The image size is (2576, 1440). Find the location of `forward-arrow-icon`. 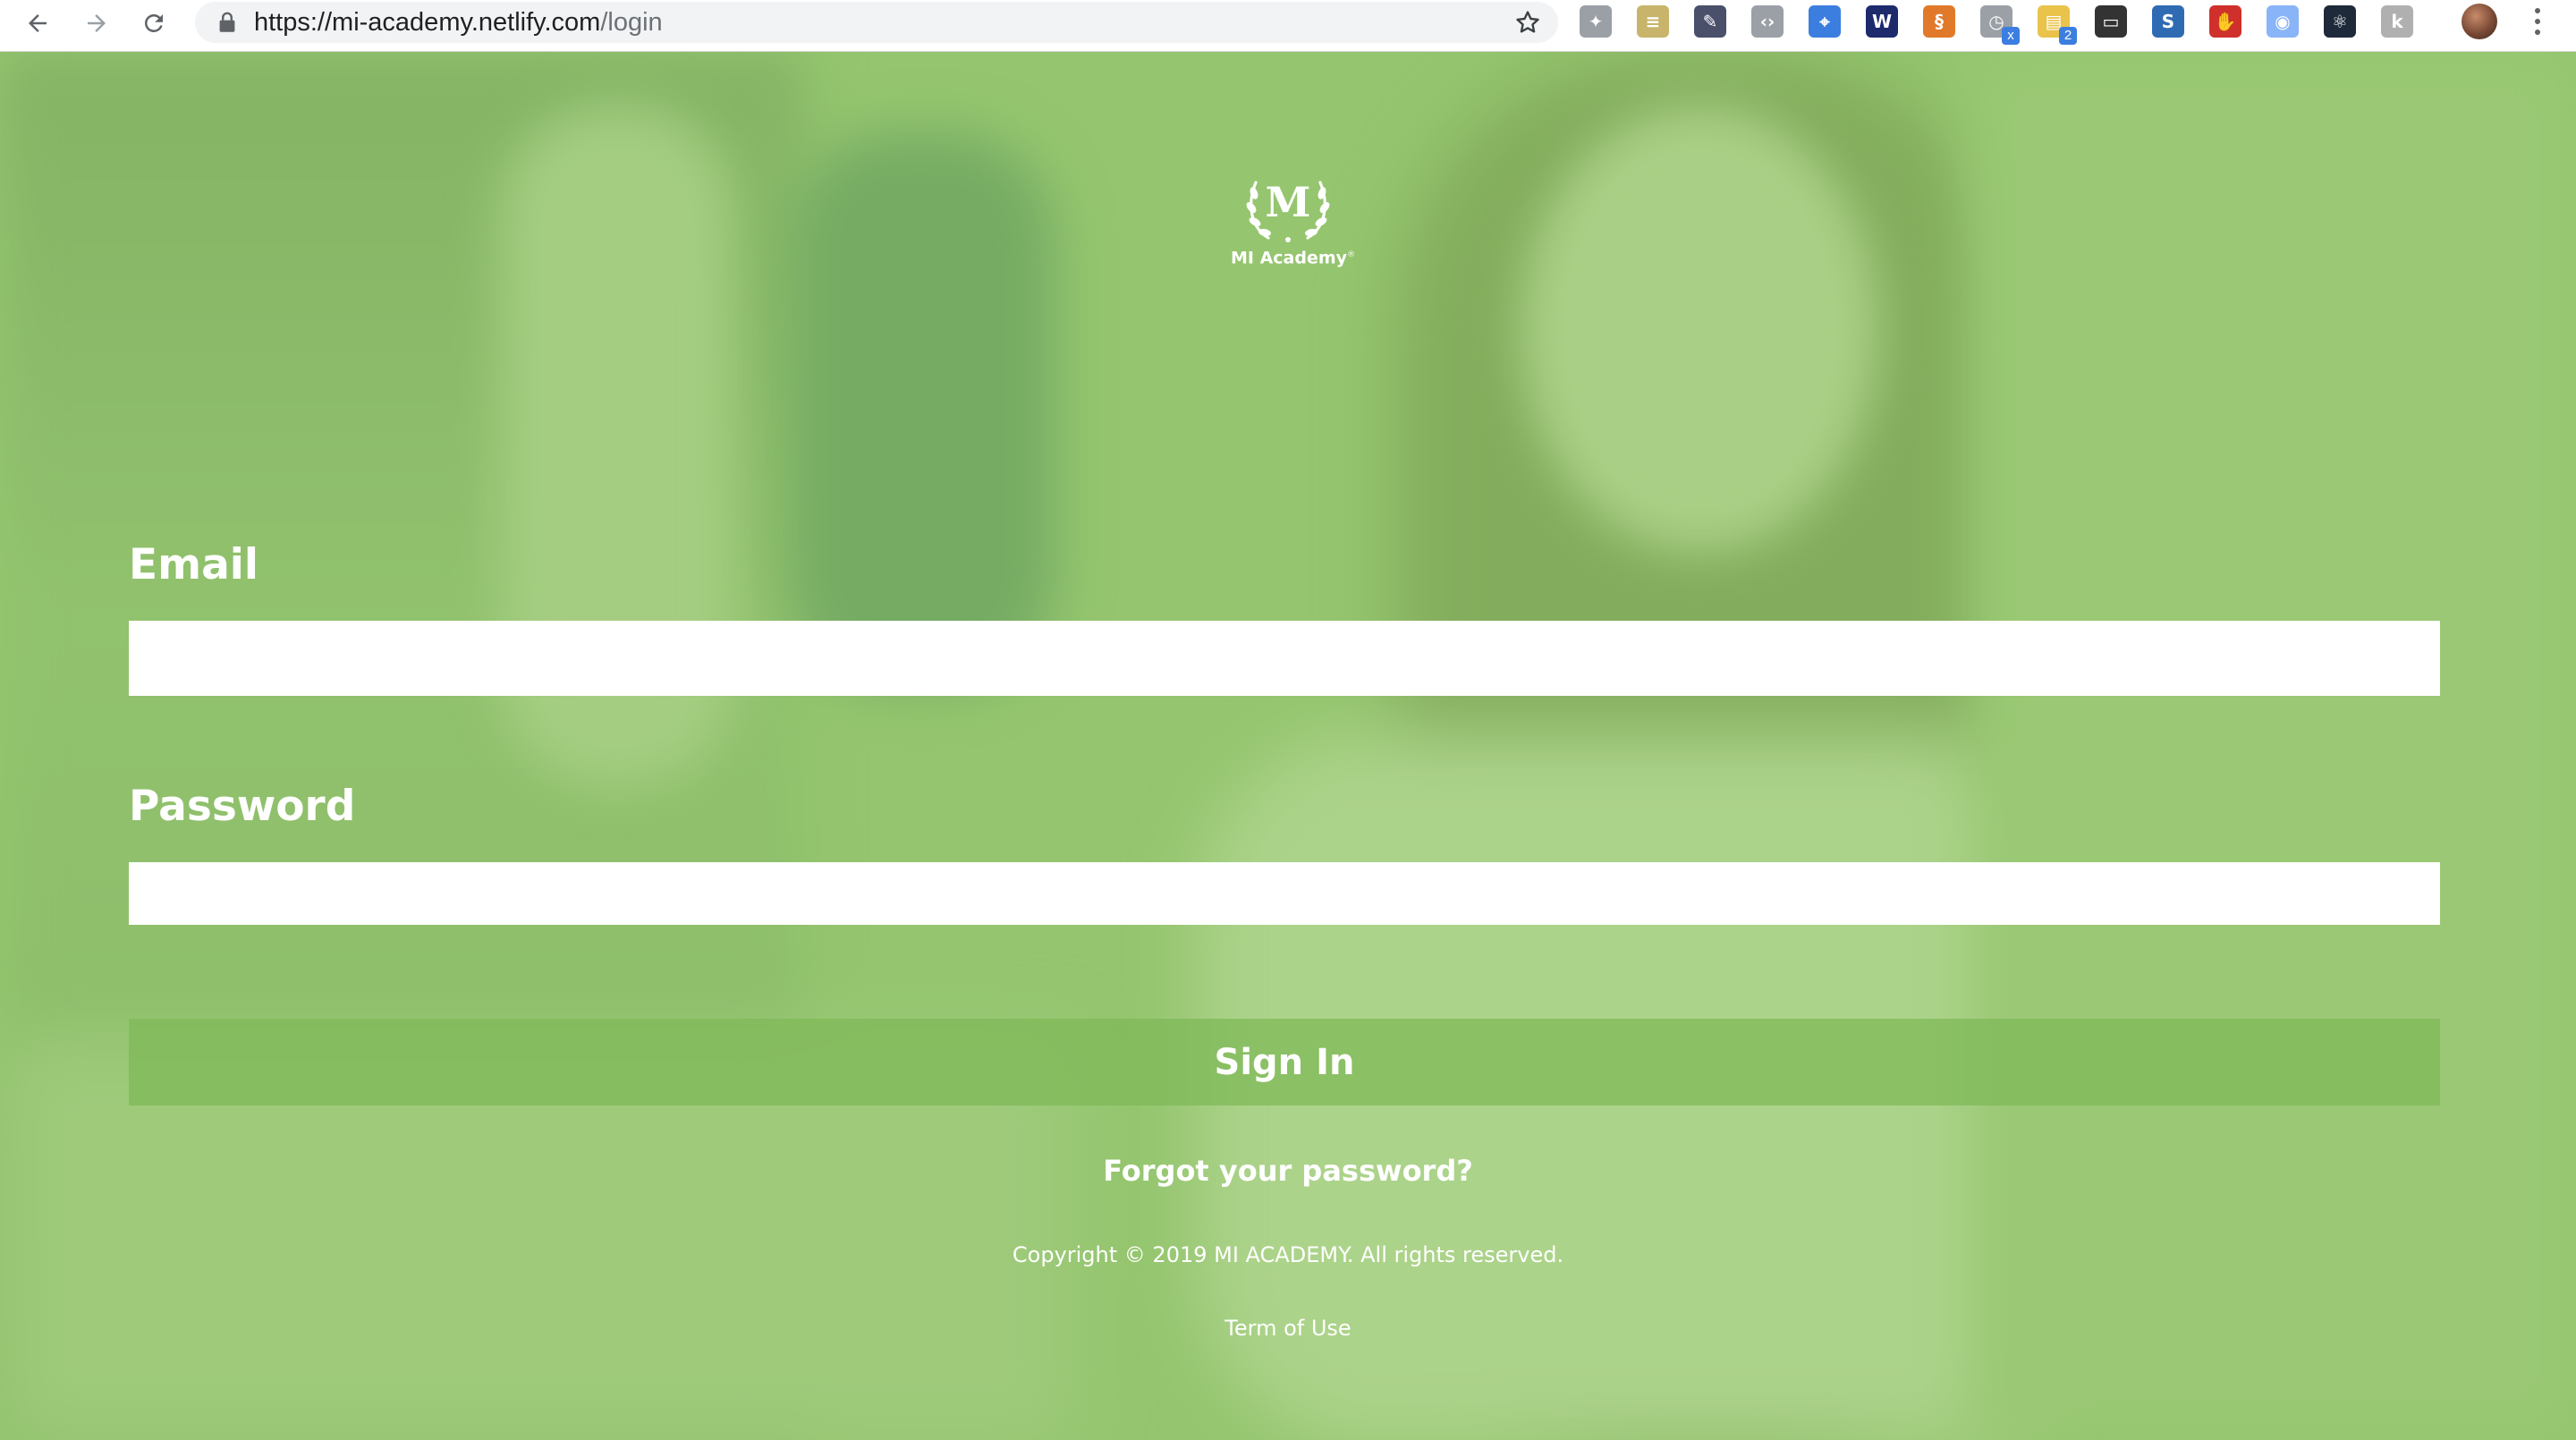

forward-arrow-icon is located at coordinates (97, 23).